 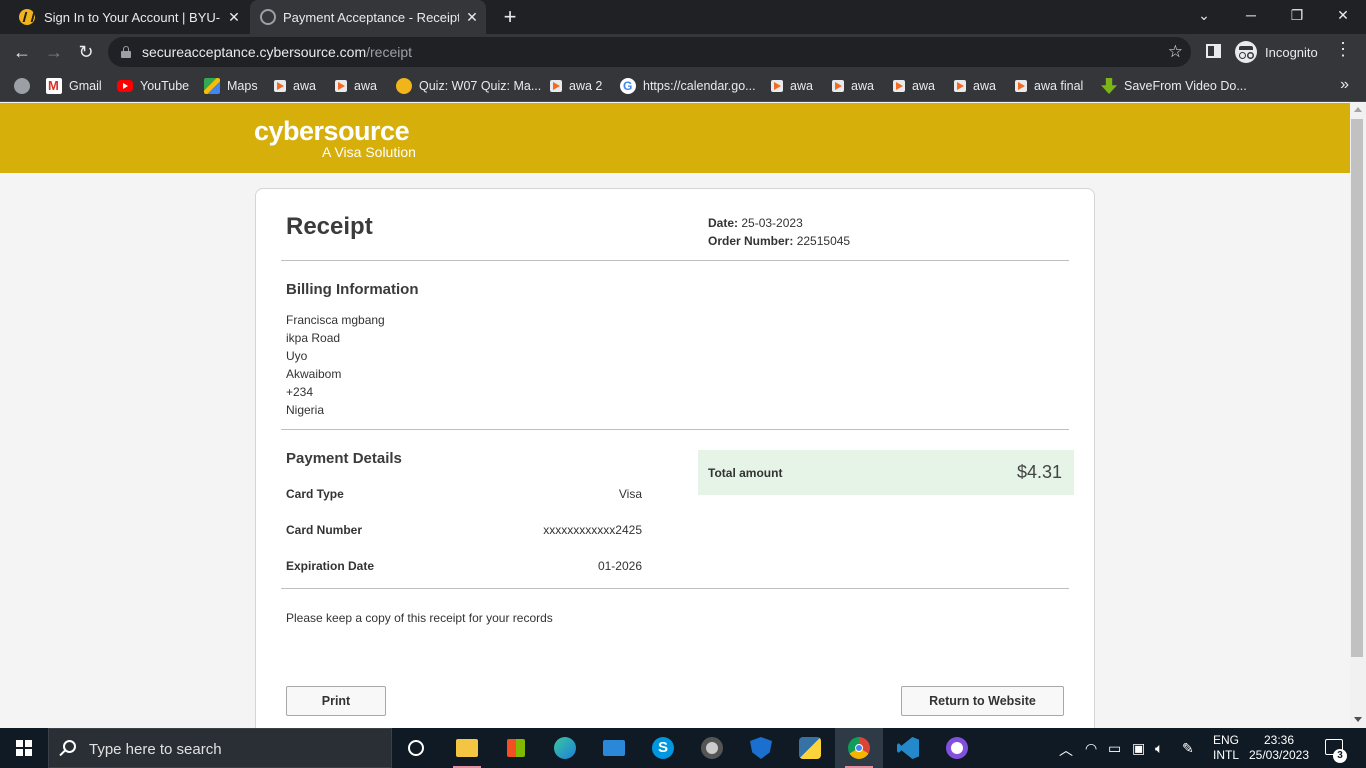 What do you see at coordinates (1109, 86) in the screenshot?
I see `savefrom-icon` at bounding box center [1109, 86].